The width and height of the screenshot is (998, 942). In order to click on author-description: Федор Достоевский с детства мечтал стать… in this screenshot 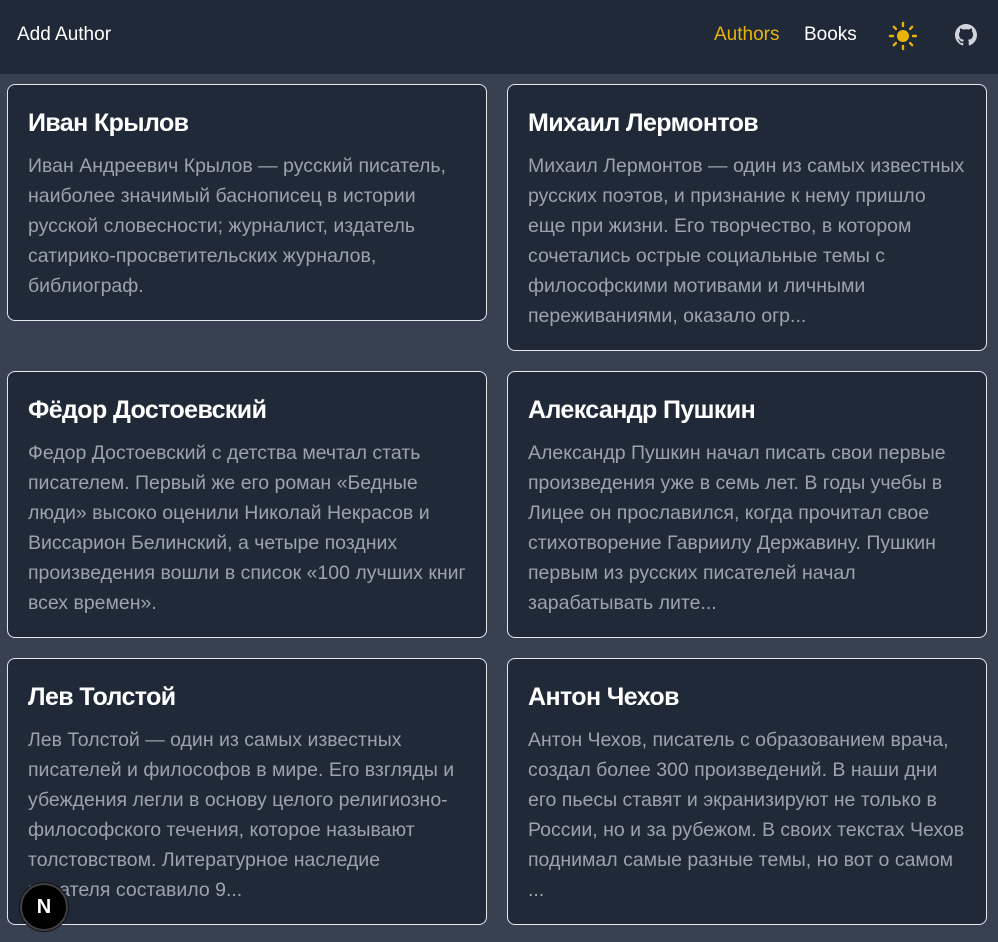, I will do `click(247, 528)`.